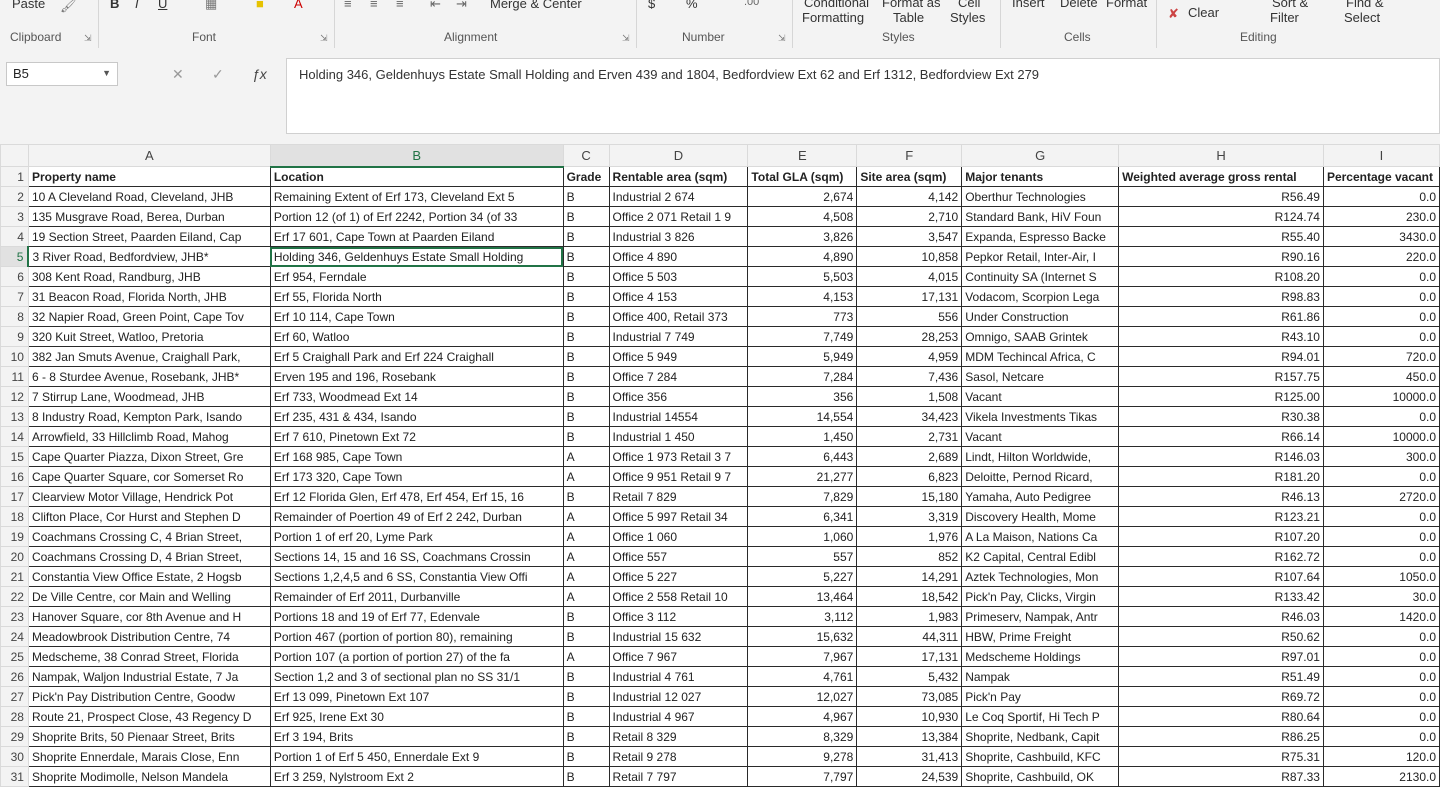 The image size is (1440, 810). Describe the element at coordinates (14, 716) in the screenshot. I see `row-header: 28` at that location.